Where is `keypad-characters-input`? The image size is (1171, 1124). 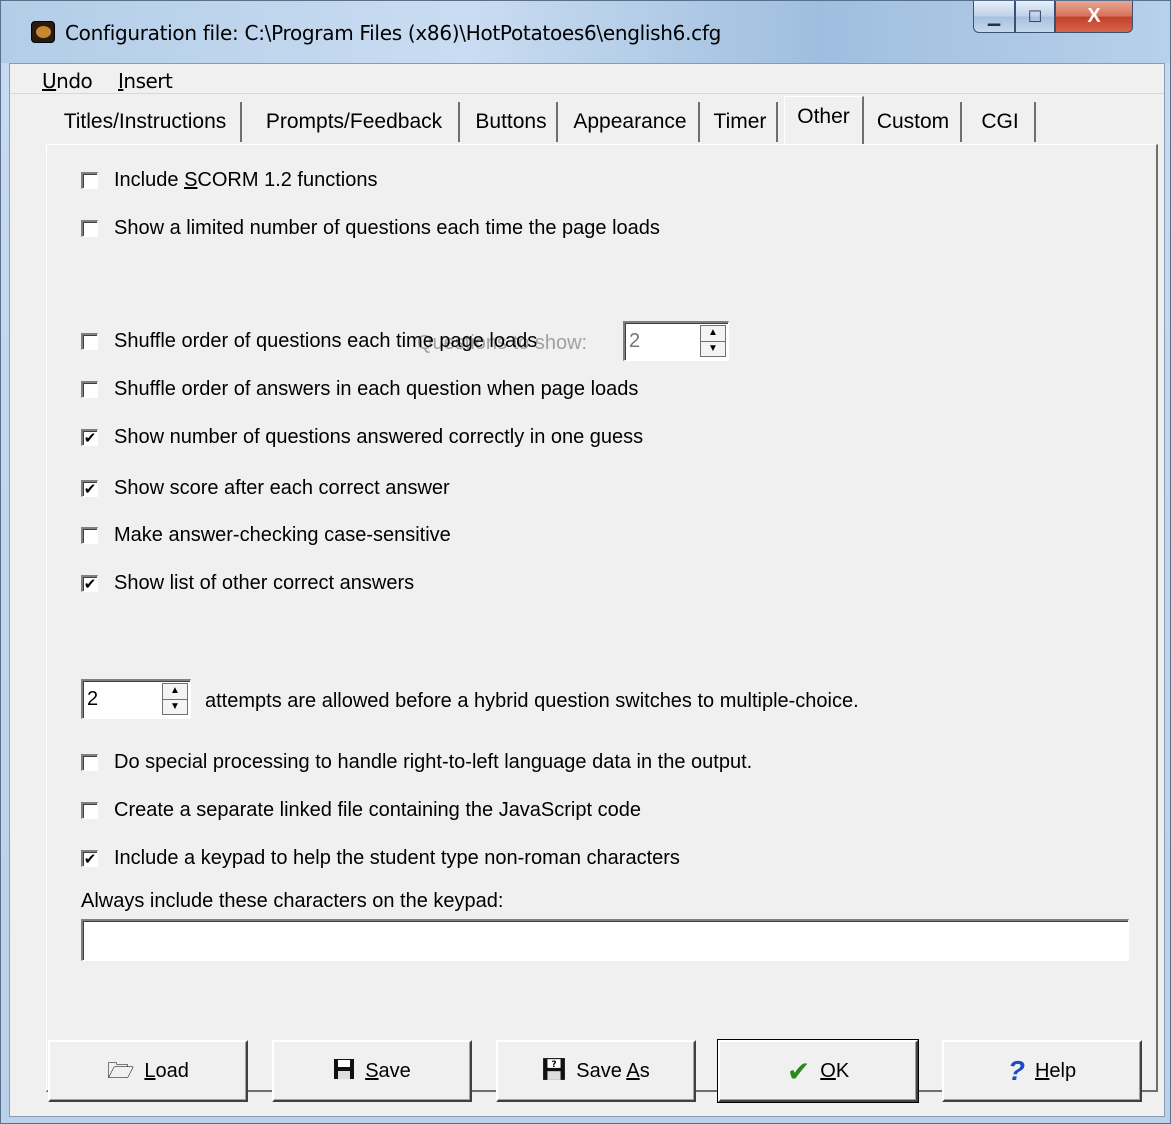
keypad-characters-input is located at coordinates (605, 940).